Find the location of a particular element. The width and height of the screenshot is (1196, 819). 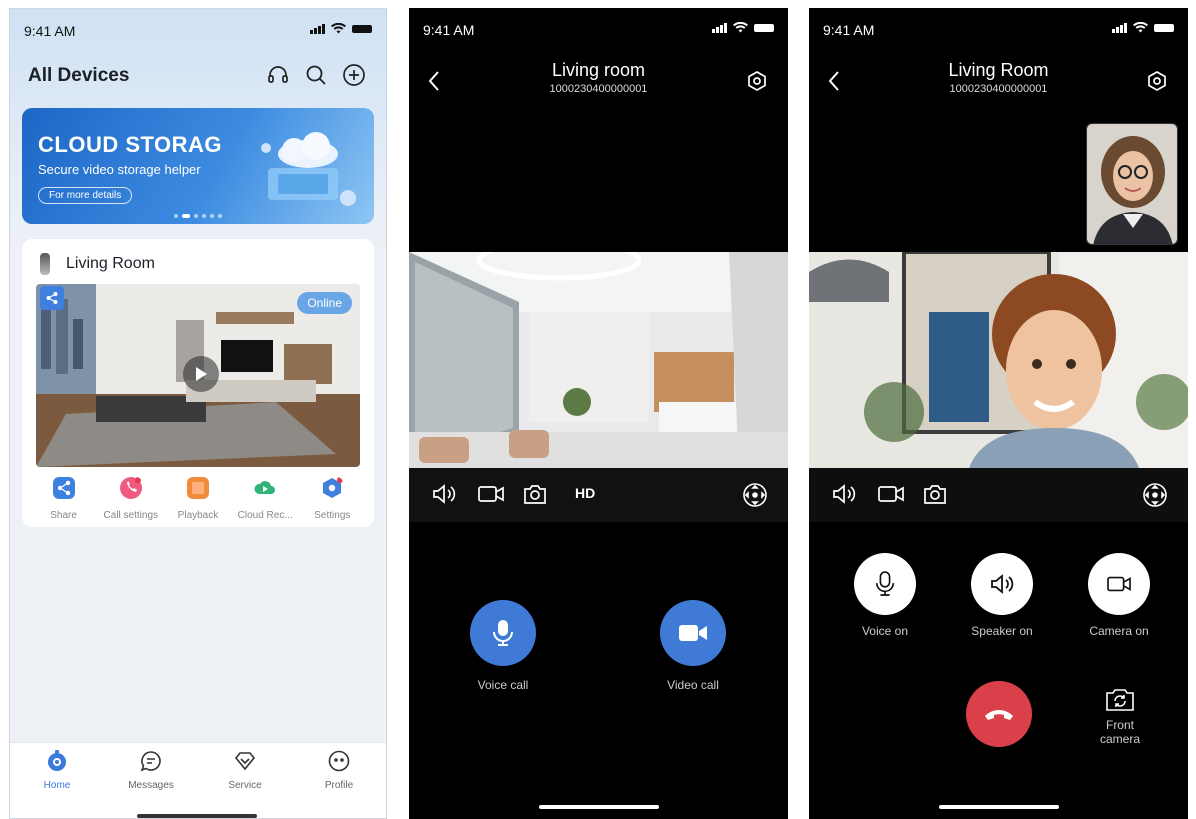

live-header: Living room 1000230400000001 is located at coordinates (598, 77).